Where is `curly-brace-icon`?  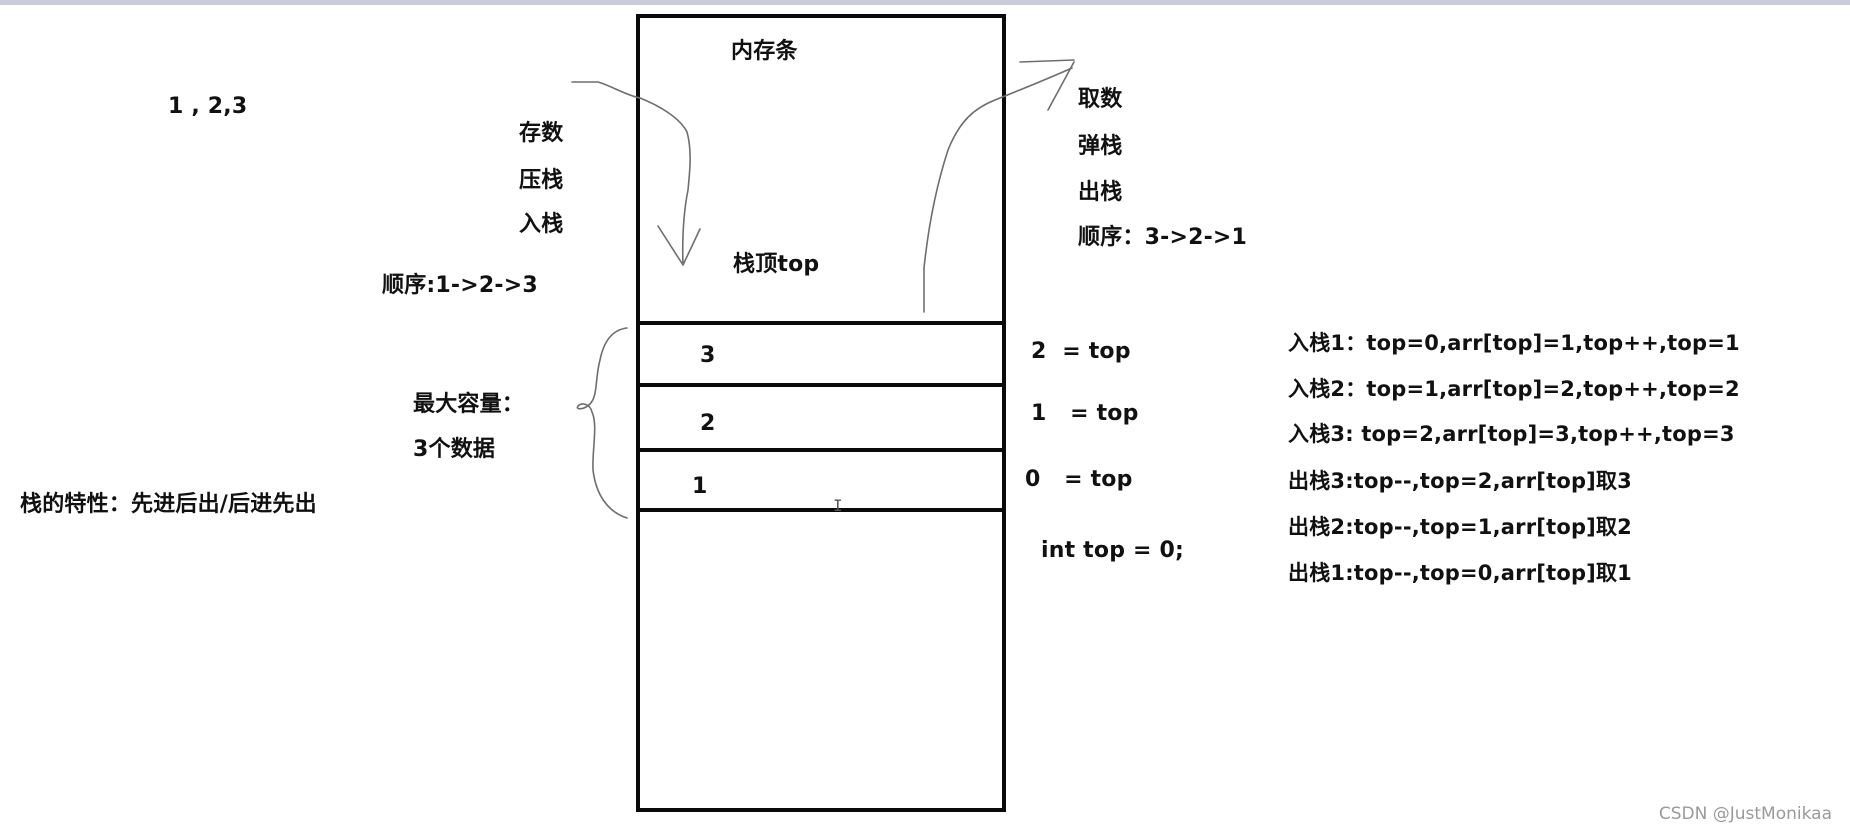
curly-brace-icon is located at coordinates (602, 423).